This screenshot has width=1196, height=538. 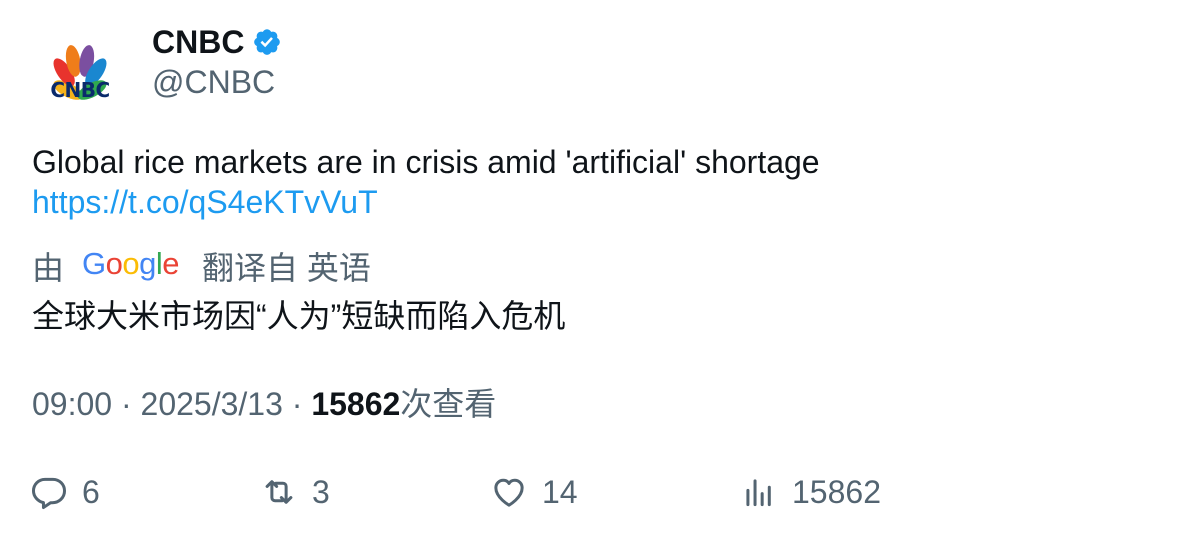 I want to click on reply-button: 6, so click(x=65, y=492).